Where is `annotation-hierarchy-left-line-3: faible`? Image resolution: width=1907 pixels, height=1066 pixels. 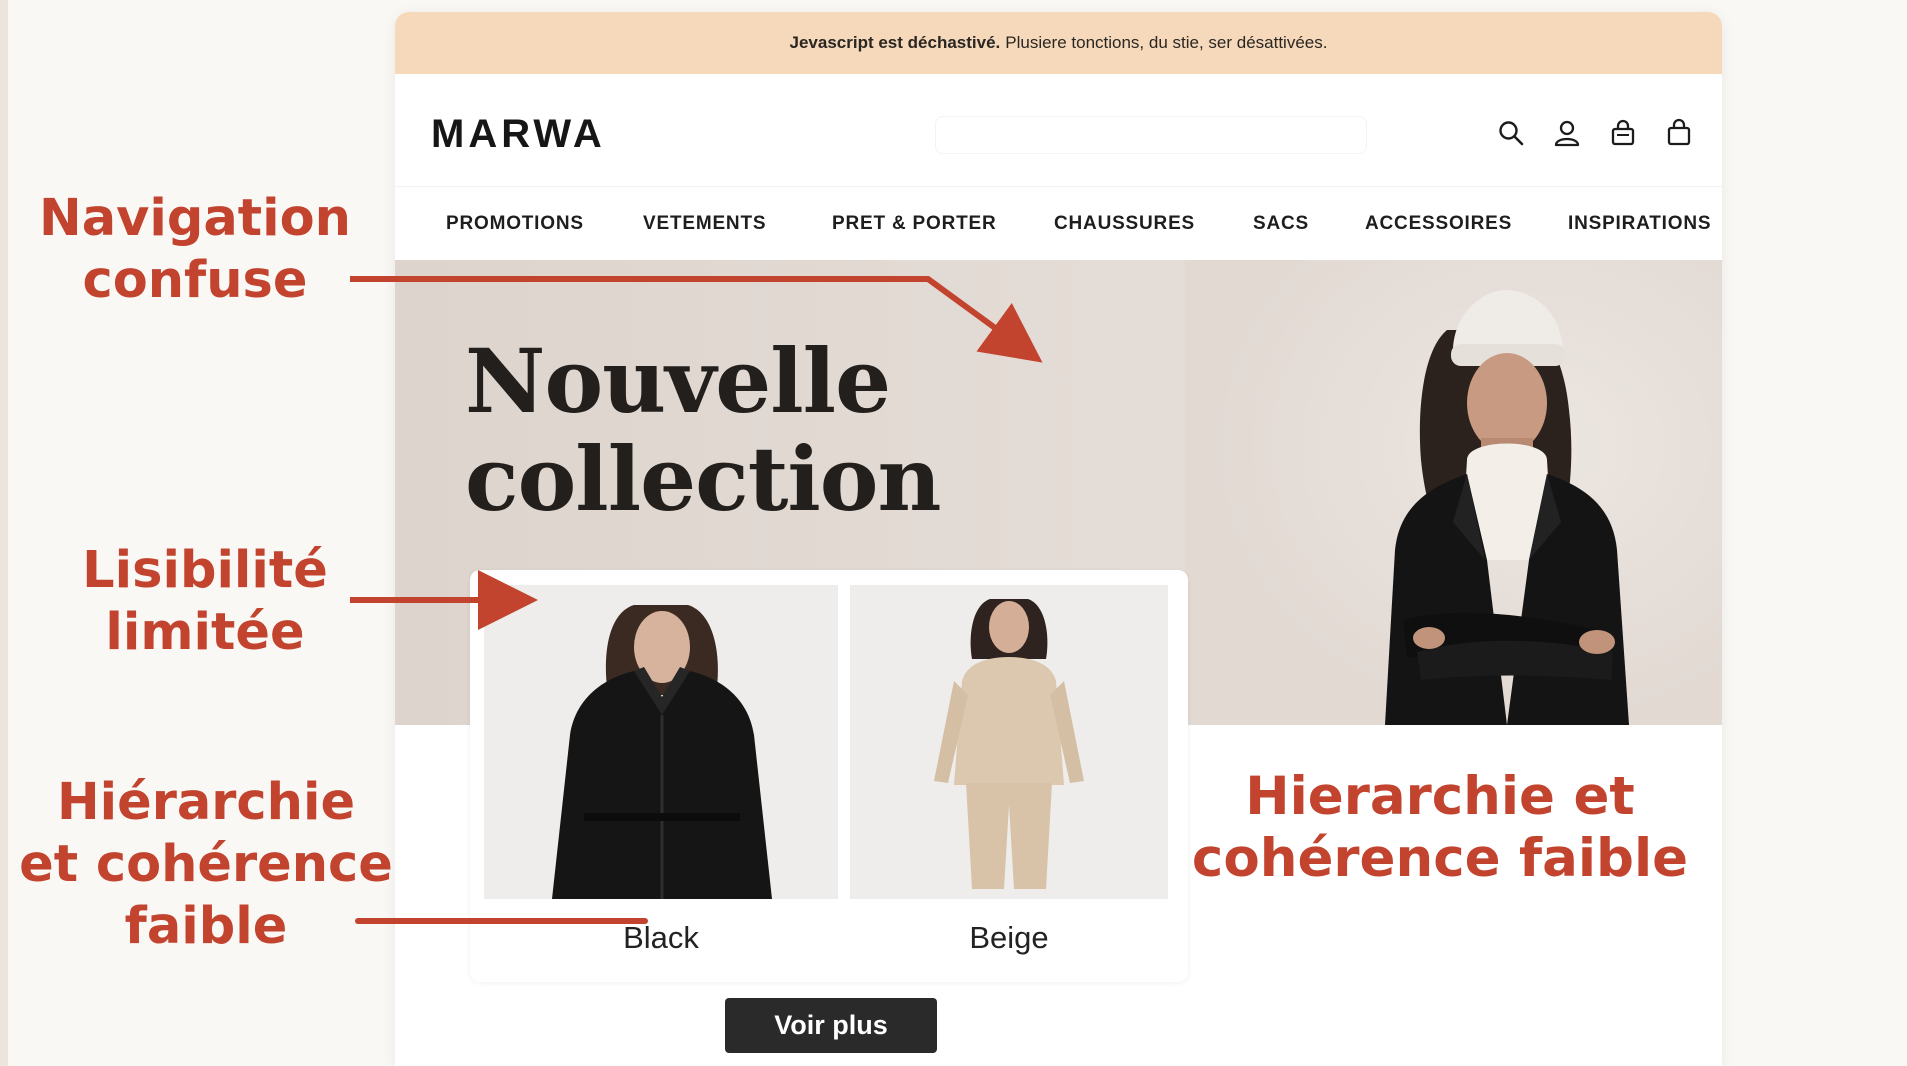
annotation-hierarchy-left-line-3: faible is located at coordinates (206, 926).